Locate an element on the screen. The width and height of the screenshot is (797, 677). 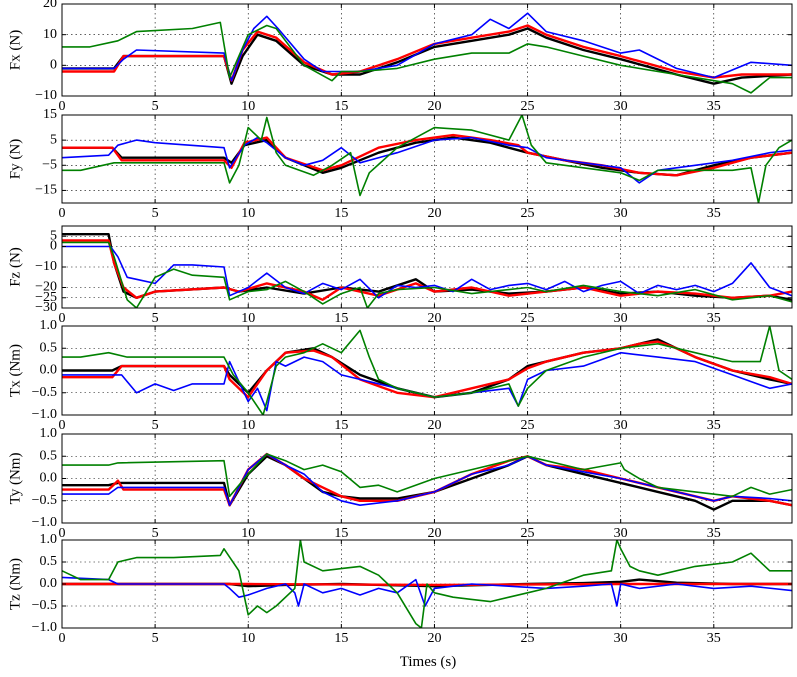
plot-frame is located at coordinates (427, 159).